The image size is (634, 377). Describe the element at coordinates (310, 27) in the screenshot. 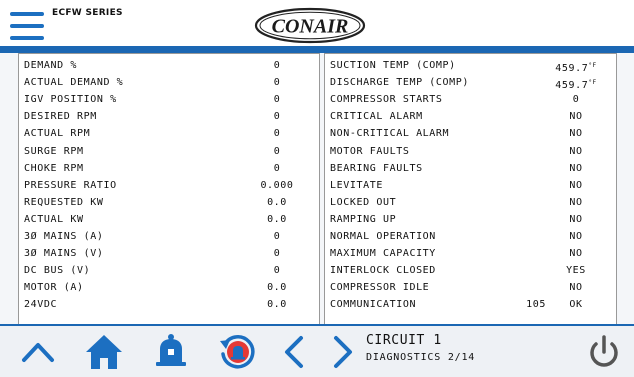

I see `logo-text: CONAIR` at that location.